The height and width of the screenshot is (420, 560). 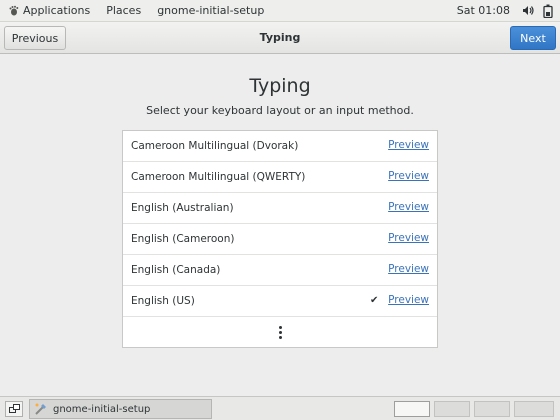 I want to click on app-menu: gnome-initial-setup, so click(x=210, y=11).